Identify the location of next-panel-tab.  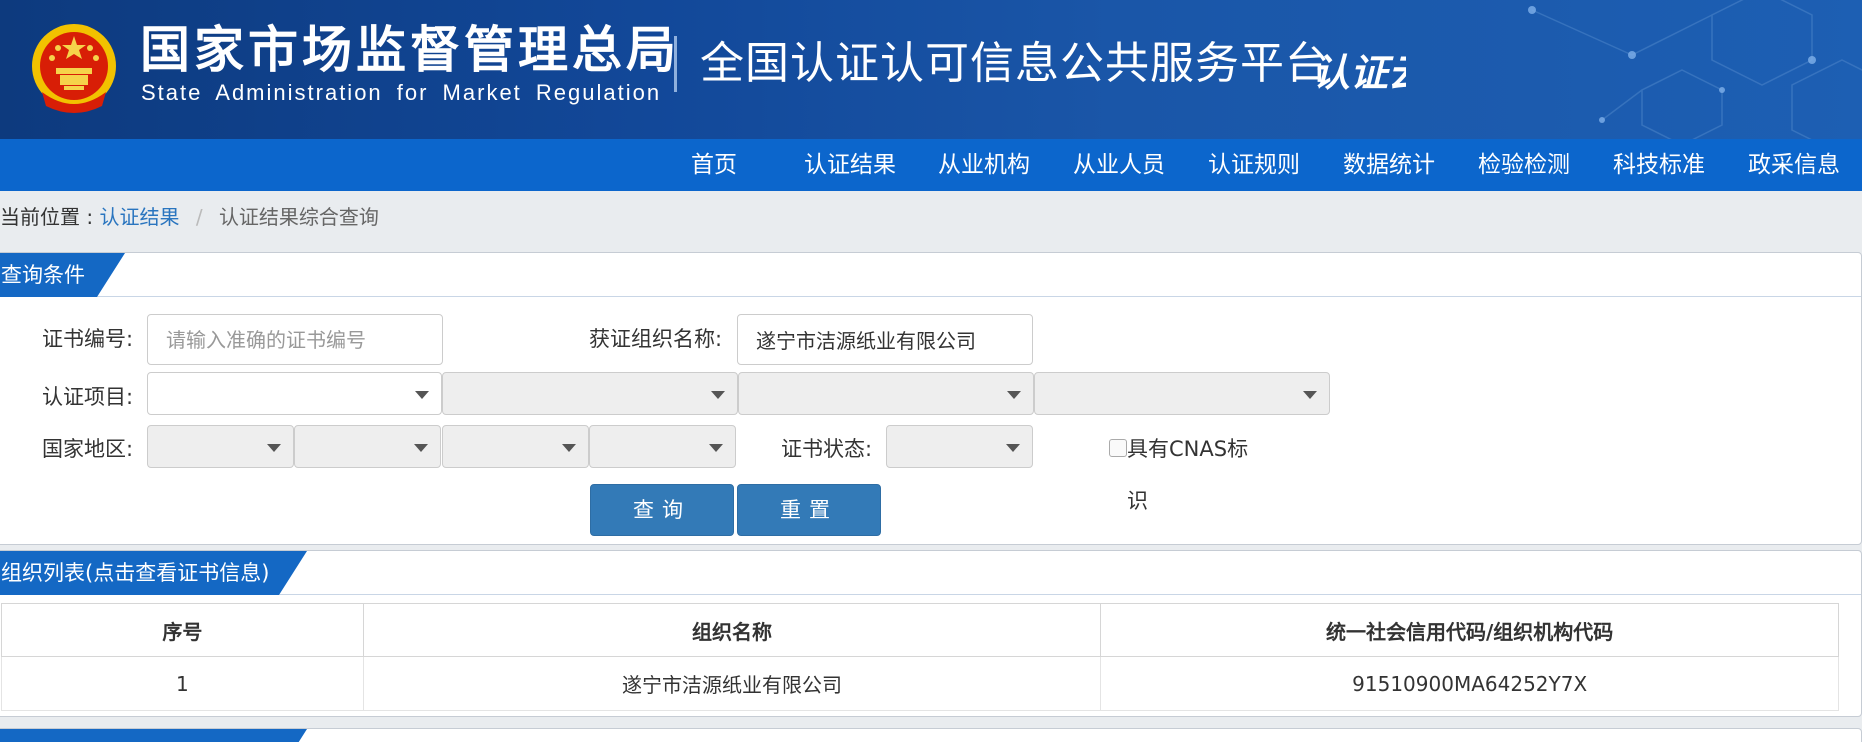
(153, 735).